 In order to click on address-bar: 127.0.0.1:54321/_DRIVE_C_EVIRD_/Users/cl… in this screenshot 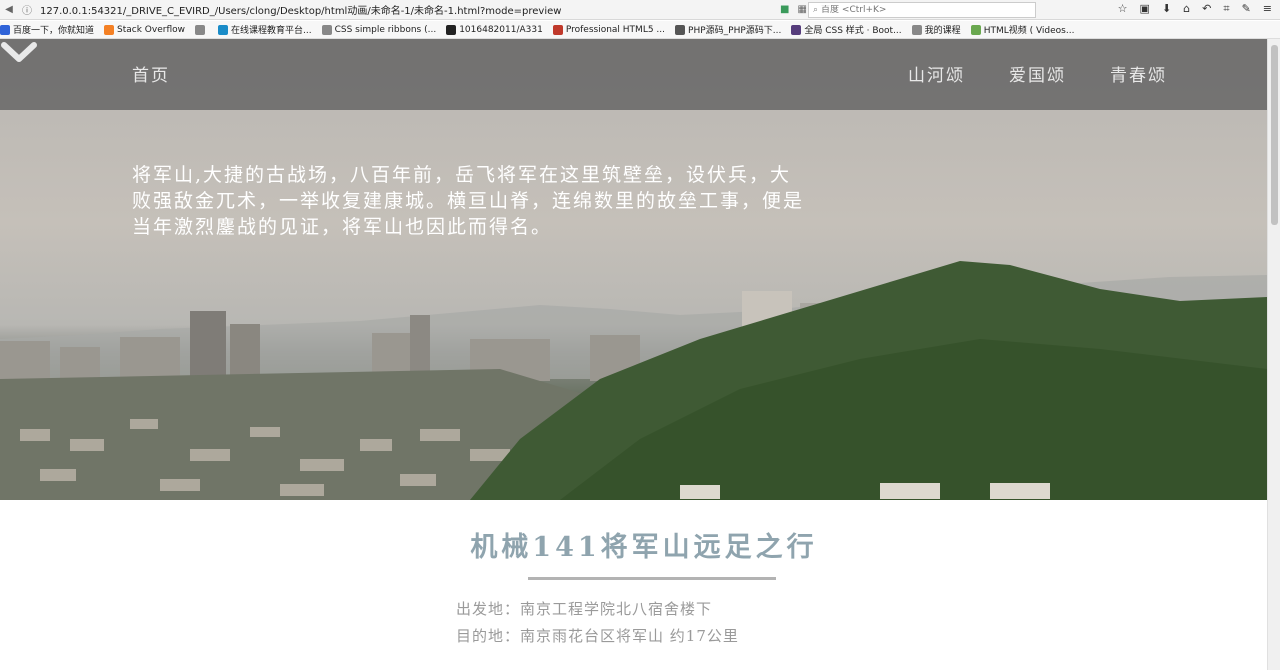, I will do `click(390, 9)`.